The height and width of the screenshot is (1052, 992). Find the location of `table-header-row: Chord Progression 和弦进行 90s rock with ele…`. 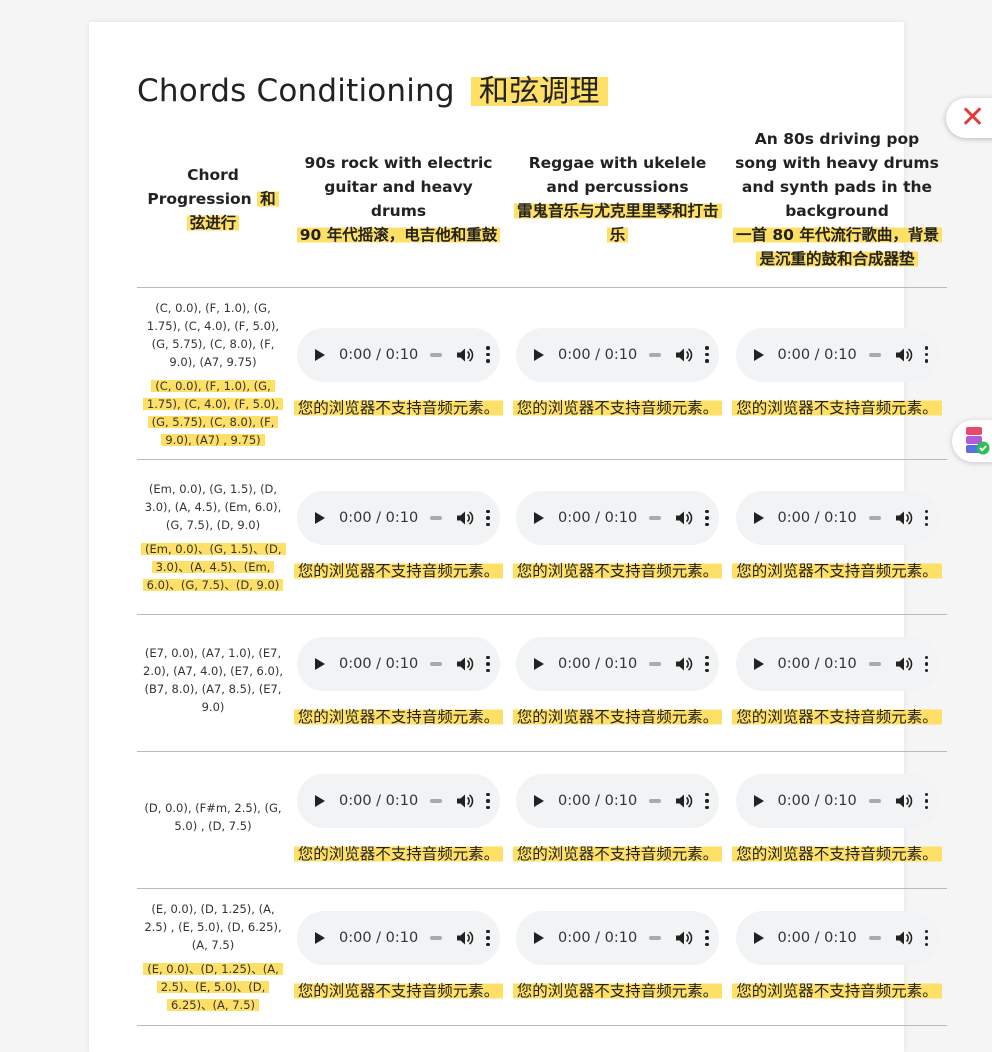

table-header-row: Chord Progression 和弦进行 90s rock with ele… is located at coordinates (542, 204).